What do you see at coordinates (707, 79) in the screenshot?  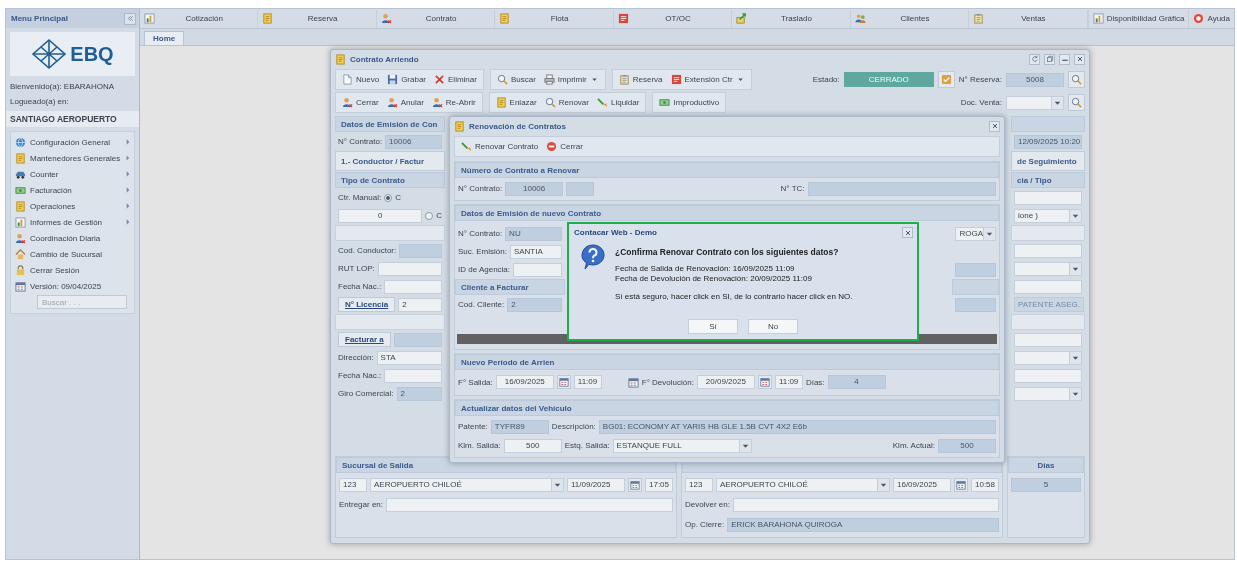 I see `toolbar-button: Extensión Ctr` at bounding box center [707, 79].